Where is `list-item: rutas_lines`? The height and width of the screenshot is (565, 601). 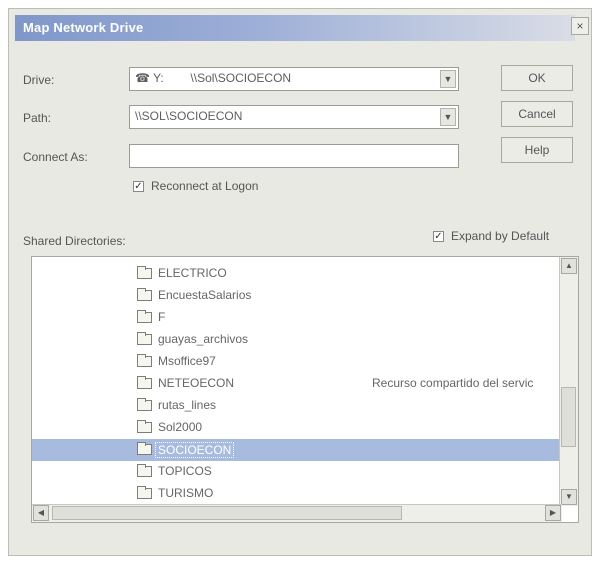 list-item: rutas_lines is located at coordinates (296, 406).